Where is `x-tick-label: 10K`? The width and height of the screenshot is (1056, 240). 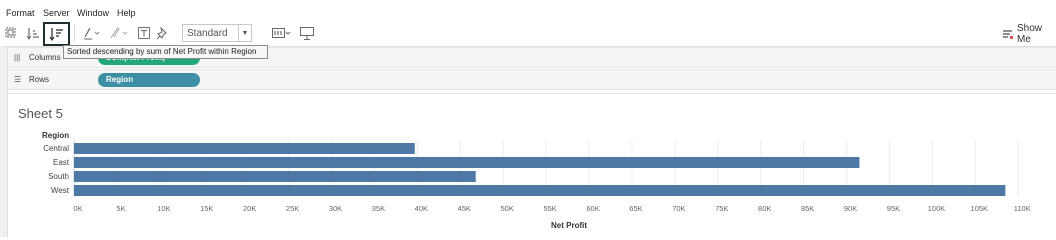
x-tick-label: 10K is located at coordinates (163, 208).